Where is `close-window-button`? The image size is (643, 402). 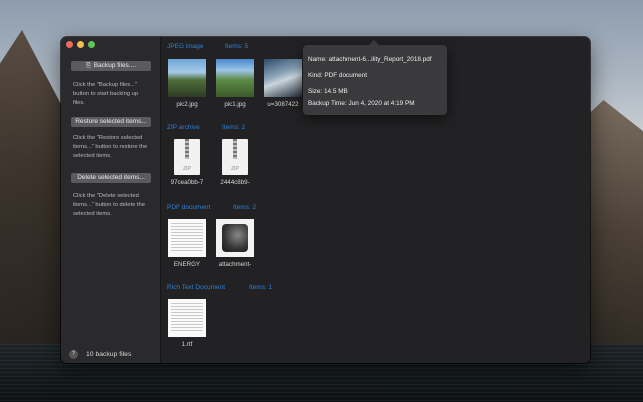 close-window-button is located at coordinates (69, 44).